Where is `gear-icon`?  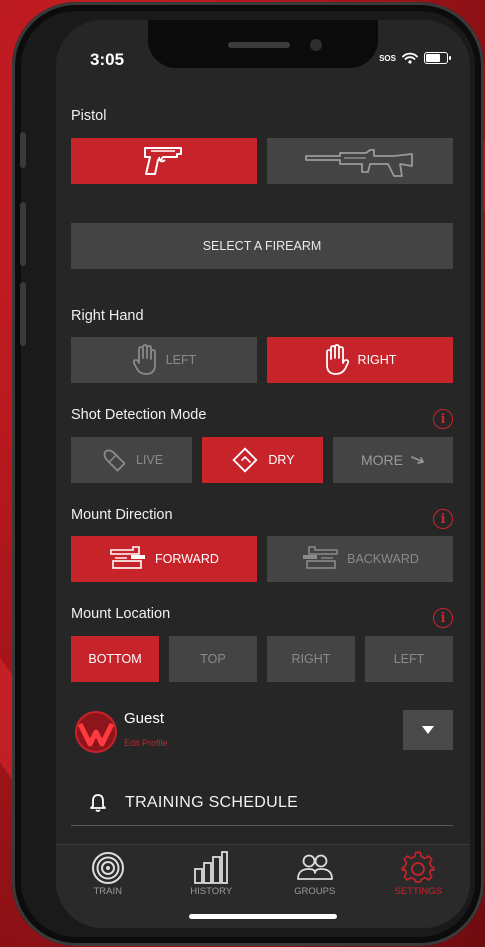
gear-icon is located at coordinates (418, 867).